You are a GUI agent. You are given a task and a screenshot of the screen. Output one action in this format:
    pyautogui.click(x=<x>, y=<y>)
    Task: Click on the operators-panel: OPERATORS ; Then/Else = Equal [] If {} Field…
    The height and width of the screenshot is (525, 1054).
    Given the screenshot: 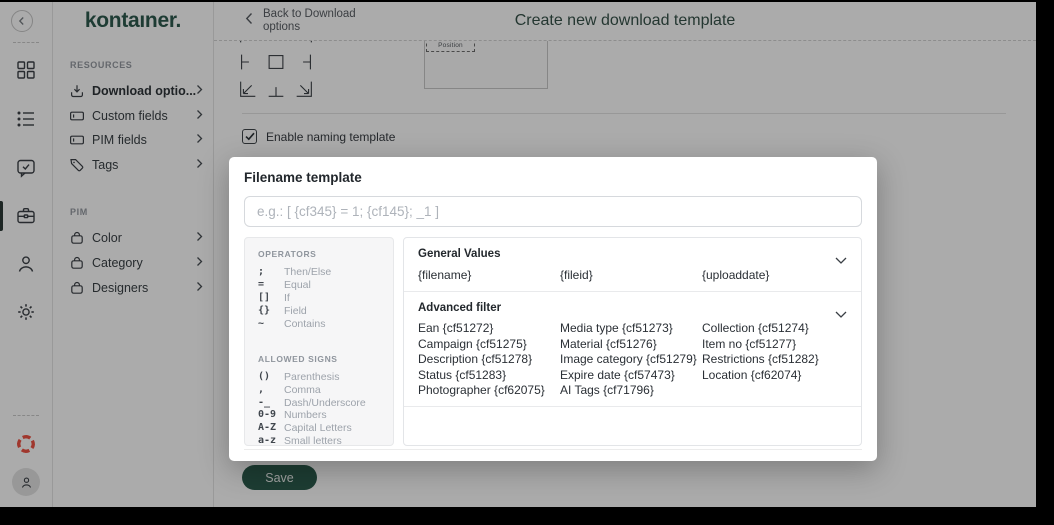 What is the action you would take?
    pyautogui.click(x=319, y=343)
    